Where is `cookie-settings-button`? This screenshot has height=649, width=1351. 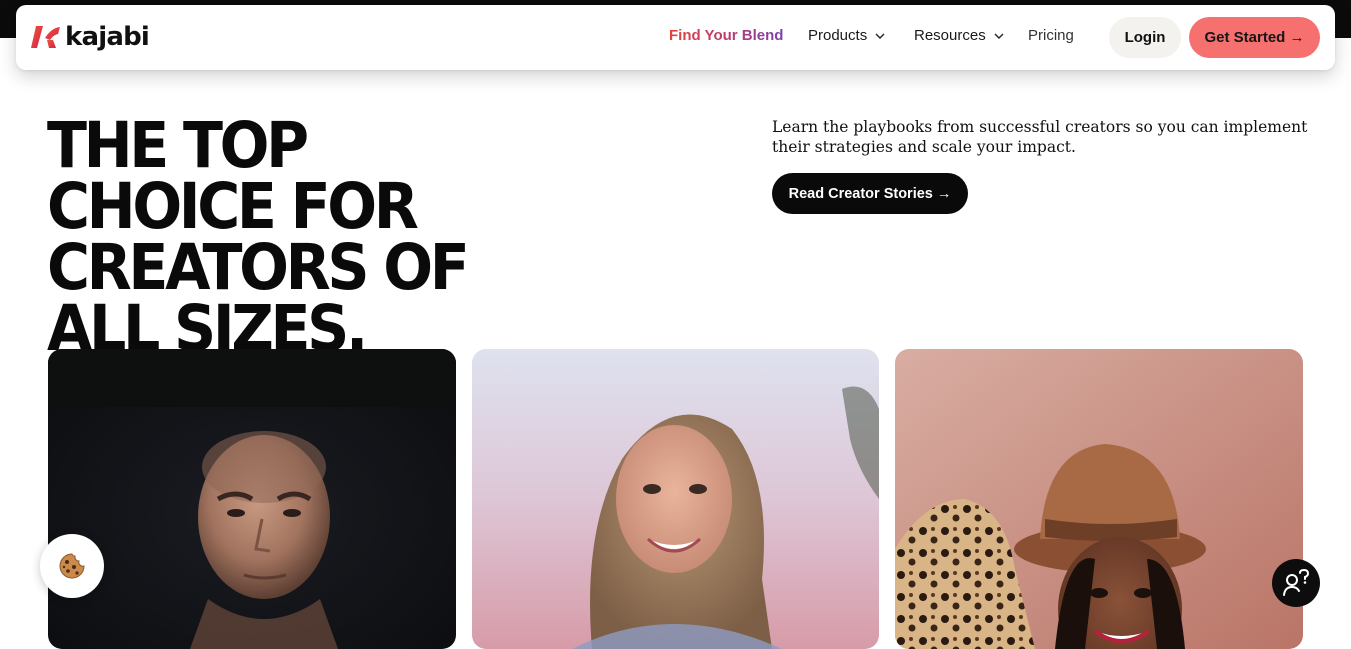 cookie-settings-button is located at coordinates (72, 566).